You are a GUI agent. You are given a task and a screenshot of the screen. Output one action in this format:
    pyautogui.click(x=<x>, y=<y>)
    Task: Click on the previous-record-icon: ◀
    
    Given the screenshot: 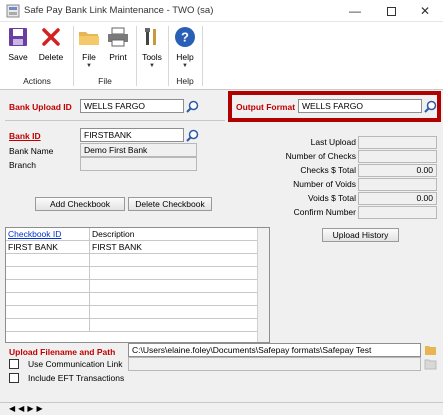 What is the action you would take?
    pyautogui.click(x=22, y=408)
    